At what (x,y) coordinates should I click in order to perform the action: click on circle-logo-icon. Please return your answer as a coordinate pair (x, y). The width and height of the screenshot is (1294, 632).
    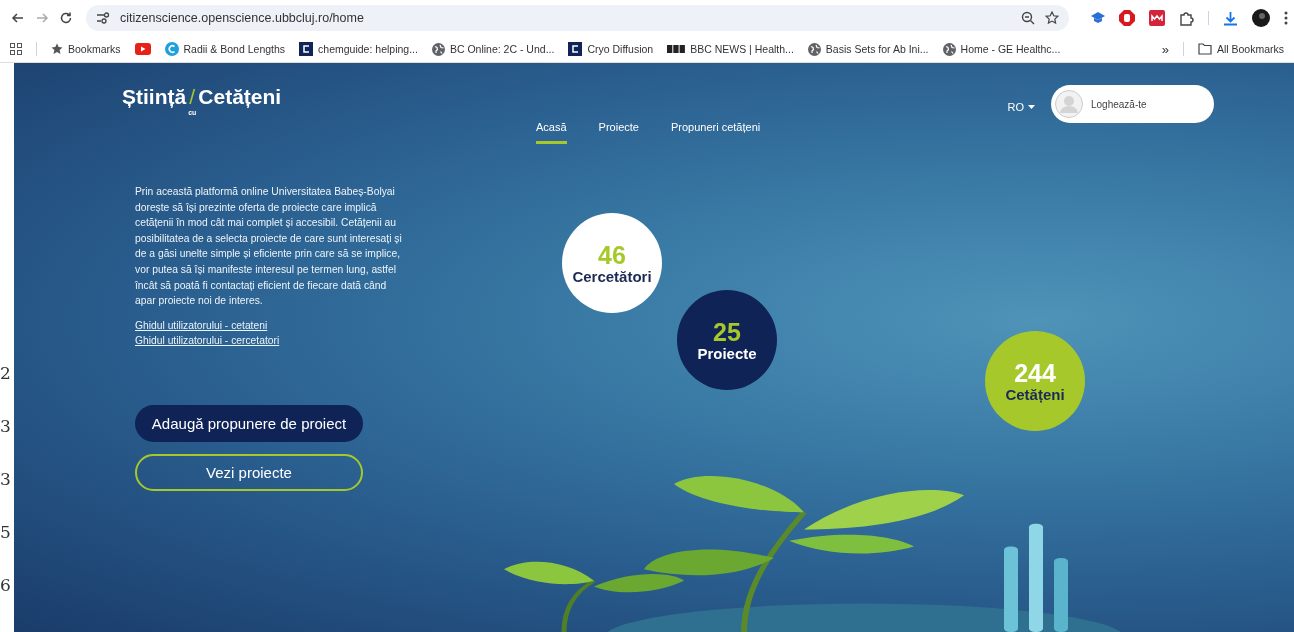
    Looking at the image, I should click on (171, 49).